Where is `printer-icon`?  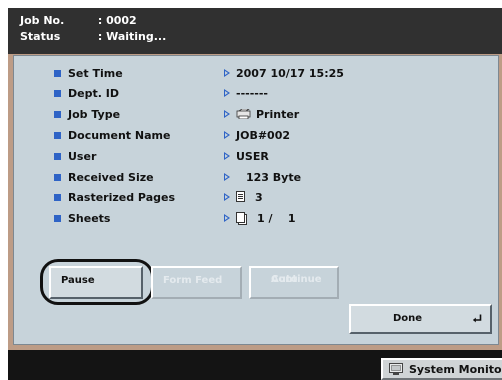
printer-icon is located at coordinates (243, 114).